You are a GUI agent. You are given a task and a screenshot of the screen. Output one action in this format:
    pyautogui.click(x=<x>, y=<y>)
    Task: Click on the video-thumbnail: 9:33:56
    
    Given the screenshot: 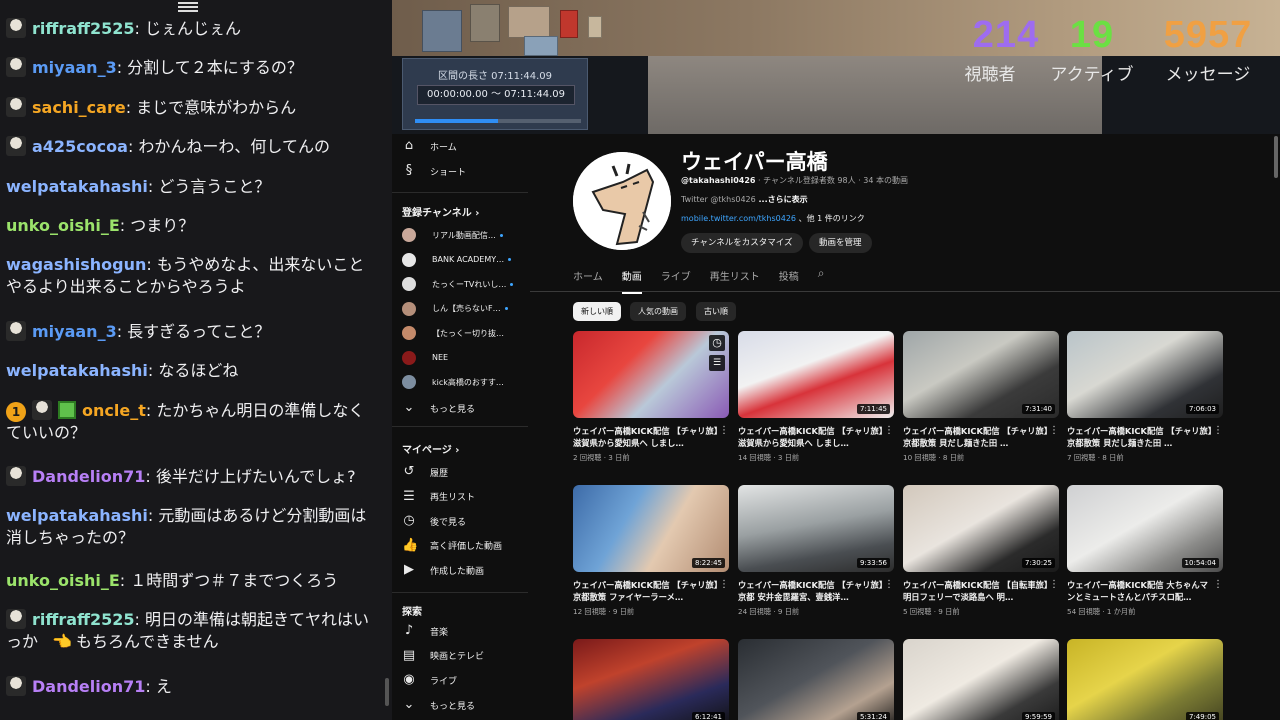 What is the action you would take?
    pyautogui.click(x=816, y=528)
    